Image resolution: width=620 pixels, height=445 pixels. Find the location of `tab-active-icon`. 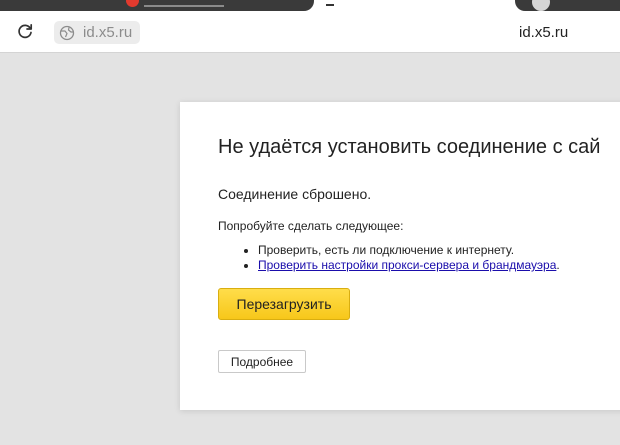

tab-active-icon is located at coordinates (330, 5).